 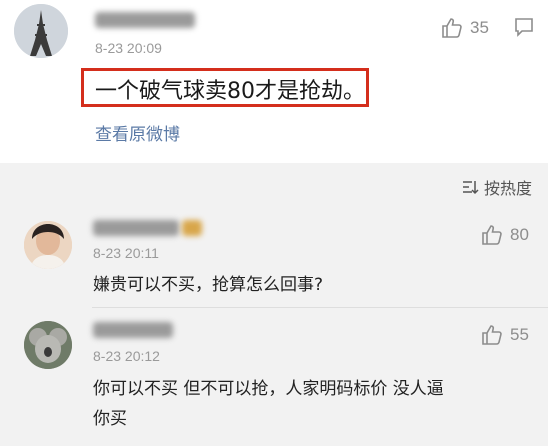 What do you see at coordinates (479, 27) in the screenshot?
I see `like-count: 35` at bounding box center [479, 27].